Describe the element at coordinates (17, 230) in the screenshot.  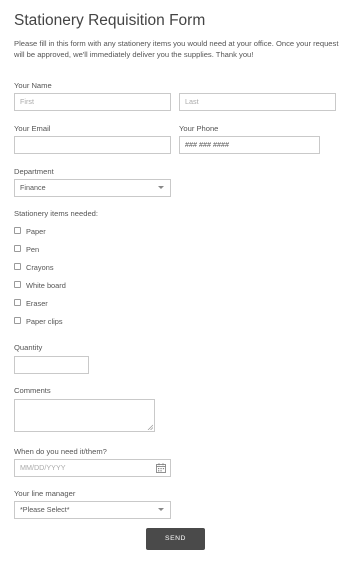
I see `paper-checkbox` at that location.